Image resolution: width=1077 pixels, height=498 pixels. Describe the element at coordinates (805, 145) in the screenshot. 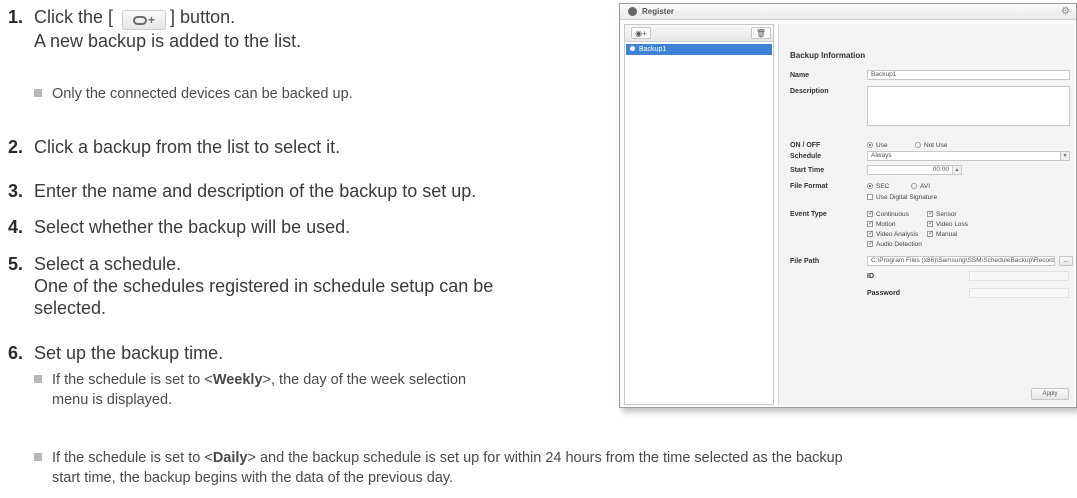

I see `on-off-label: ON / OFF` at that location.